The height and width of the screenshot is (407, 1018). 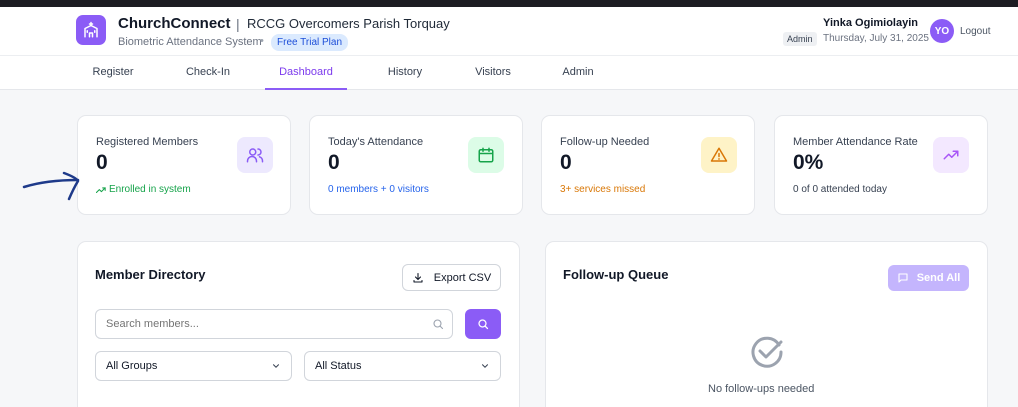 I want to click on status-filter-value: All Status, so click(x=338, y=366).